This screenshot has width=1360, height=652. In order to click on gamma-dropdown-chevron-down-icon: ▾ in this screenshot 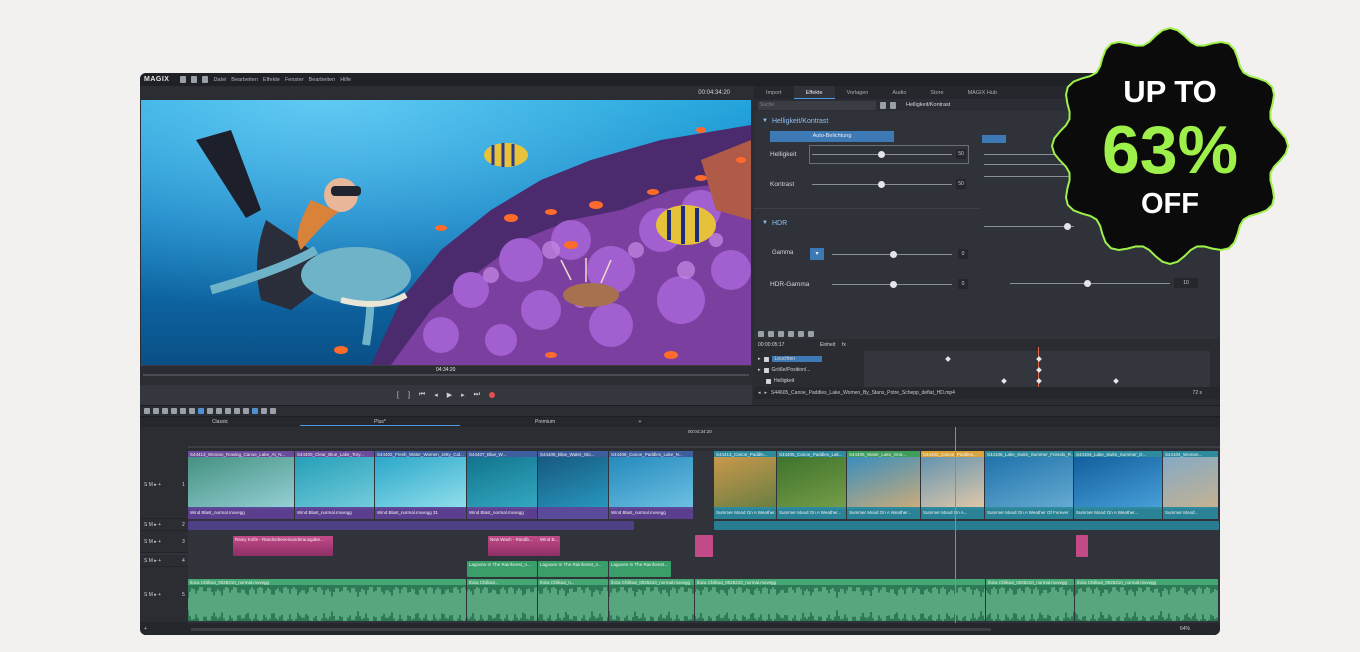, I will do `click(817, 254)`.